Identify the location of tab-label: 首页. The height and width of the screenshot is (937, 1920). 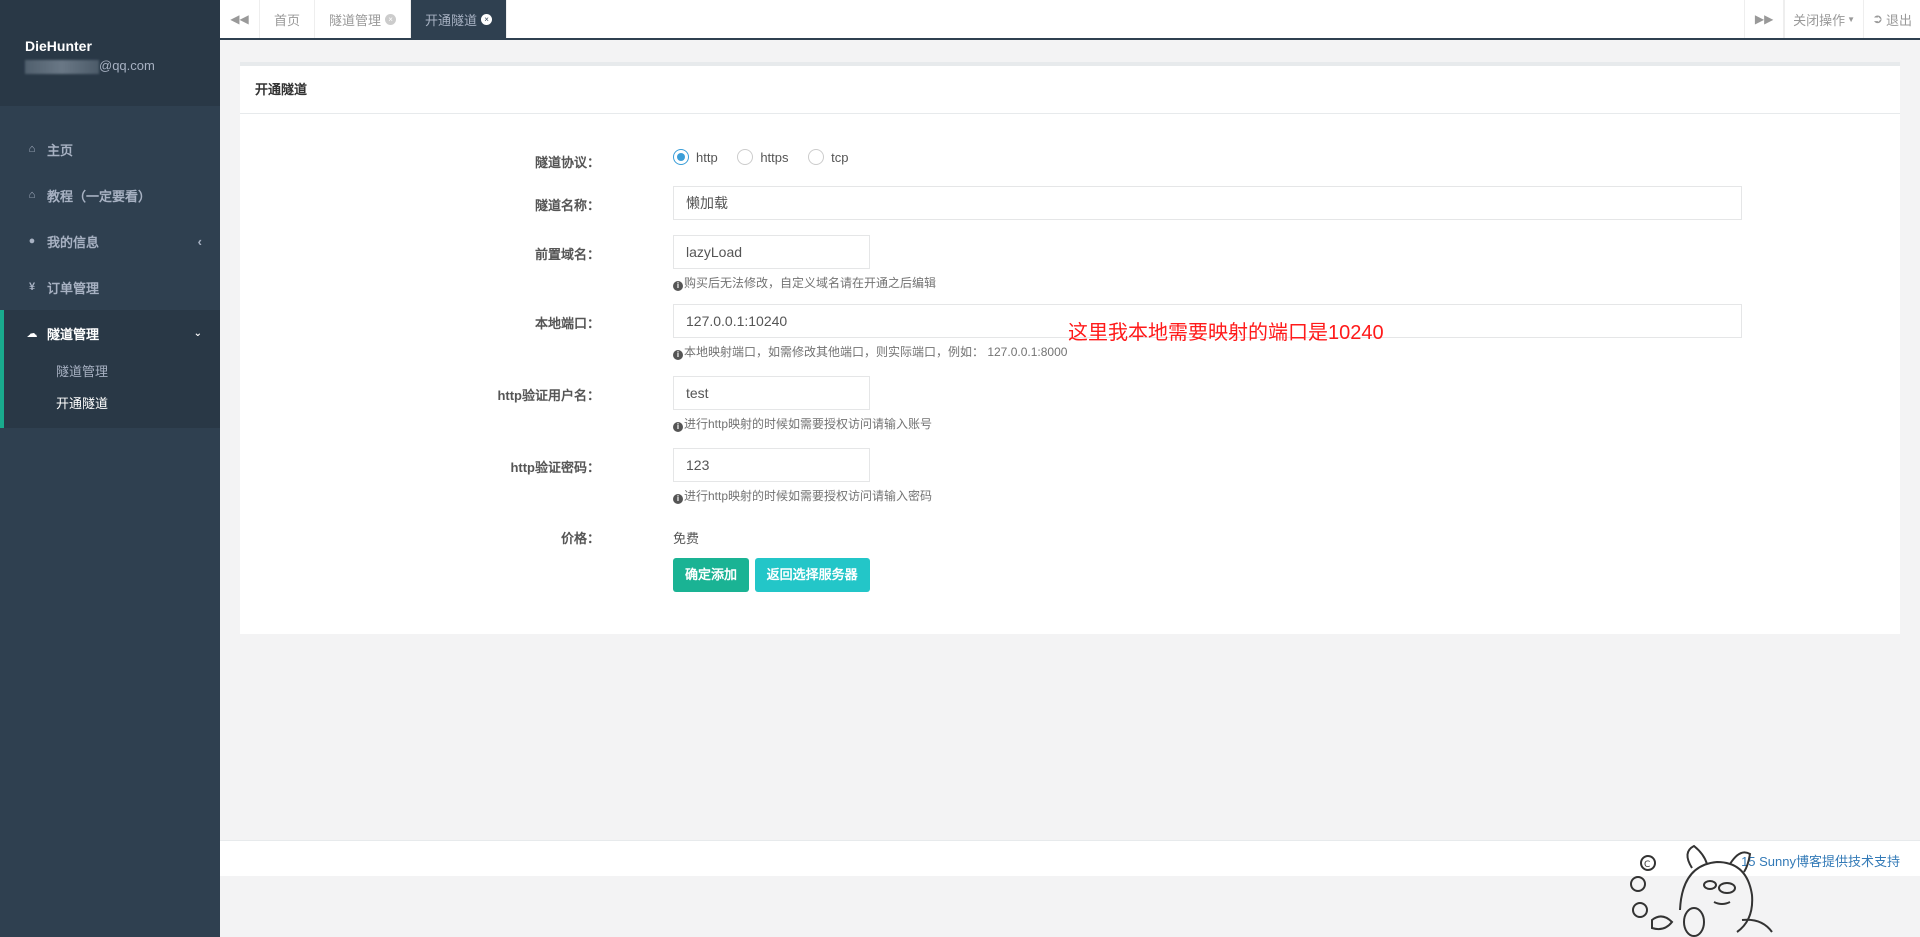
(287, 20).